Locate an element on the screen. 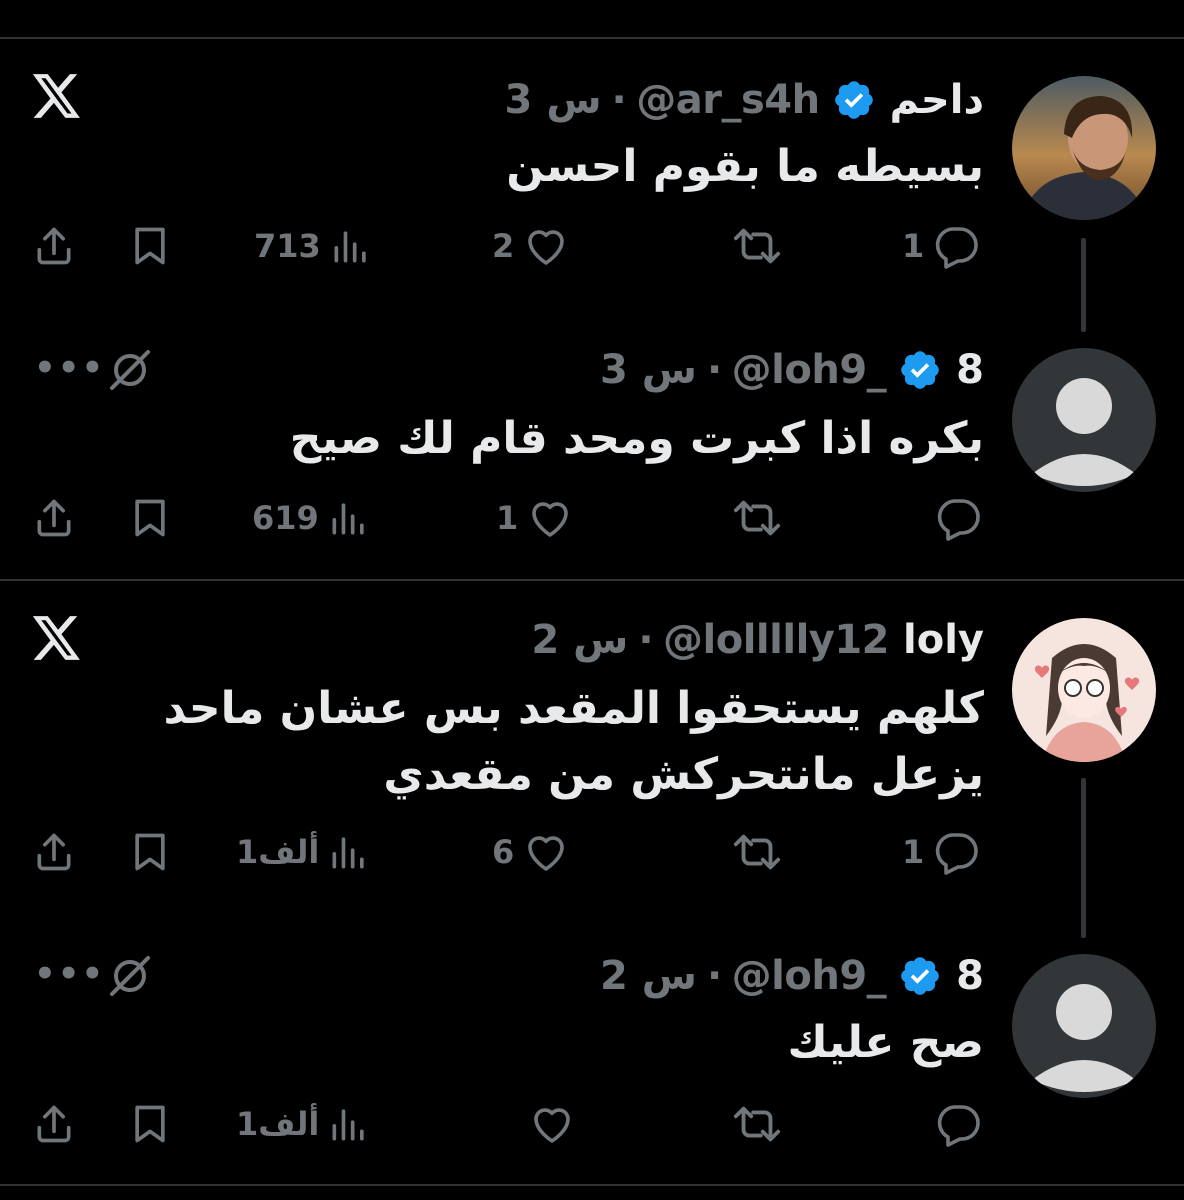 This screenshot has height=1200, width=1184. display-name: loly is located at coordinates (943, 640).